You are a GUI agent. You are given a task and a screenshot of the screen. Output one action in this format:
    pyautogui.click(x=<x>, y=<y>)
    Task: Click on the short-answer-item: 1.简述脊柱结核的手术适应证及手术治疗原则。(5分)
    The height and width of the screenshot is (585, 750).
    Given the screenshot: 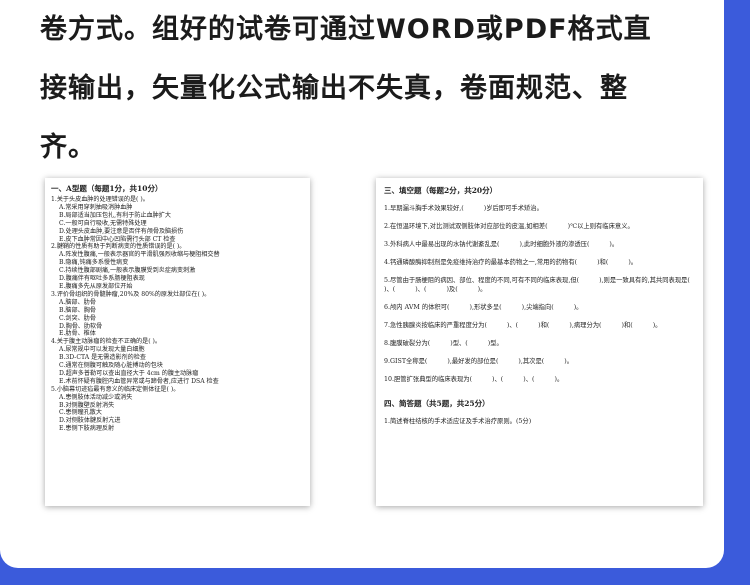 What is the action you would take?
    pyautogui.click(x=458, y=421)
    